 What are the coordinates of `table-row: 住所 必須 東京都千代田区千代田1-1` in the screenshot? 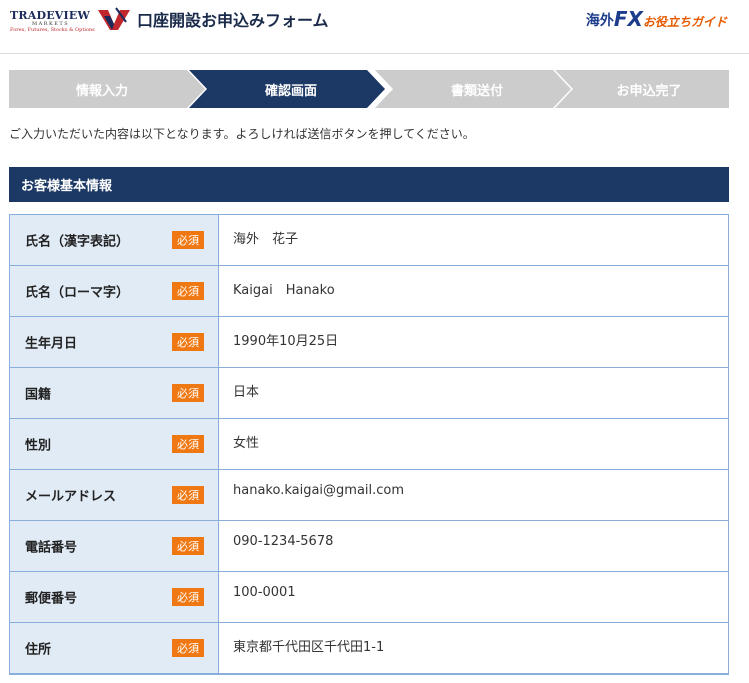 It's located at (369, 648).